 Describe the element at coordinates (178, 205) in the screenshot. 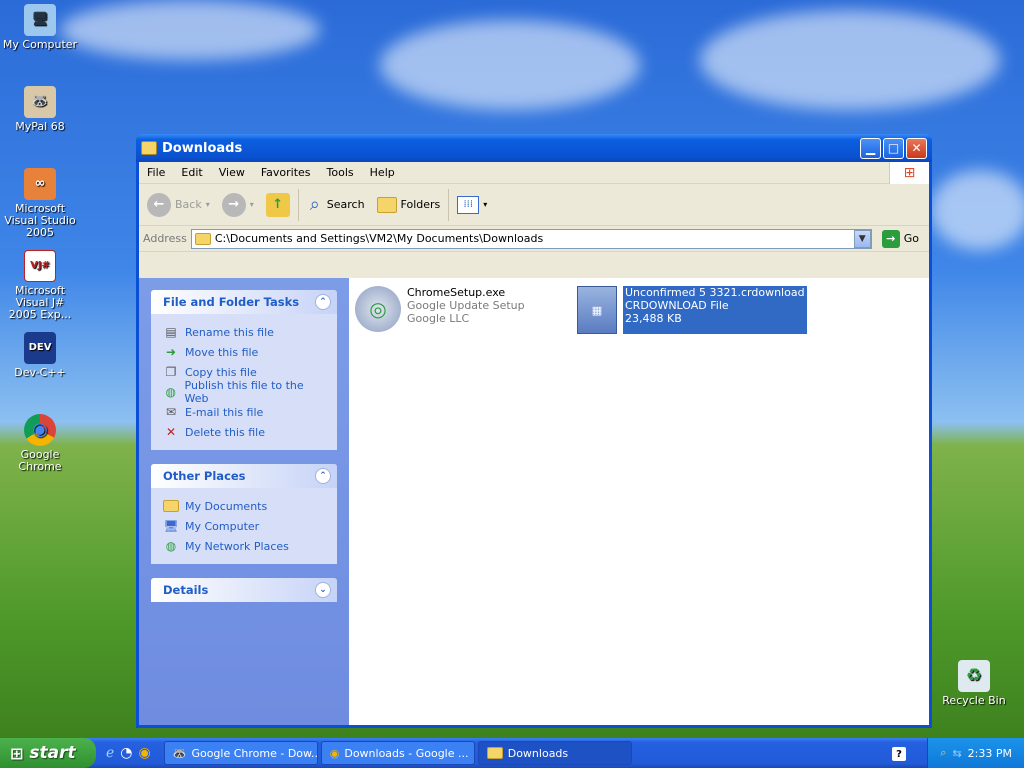

I see `back-button: ← Back ▾` at that location.